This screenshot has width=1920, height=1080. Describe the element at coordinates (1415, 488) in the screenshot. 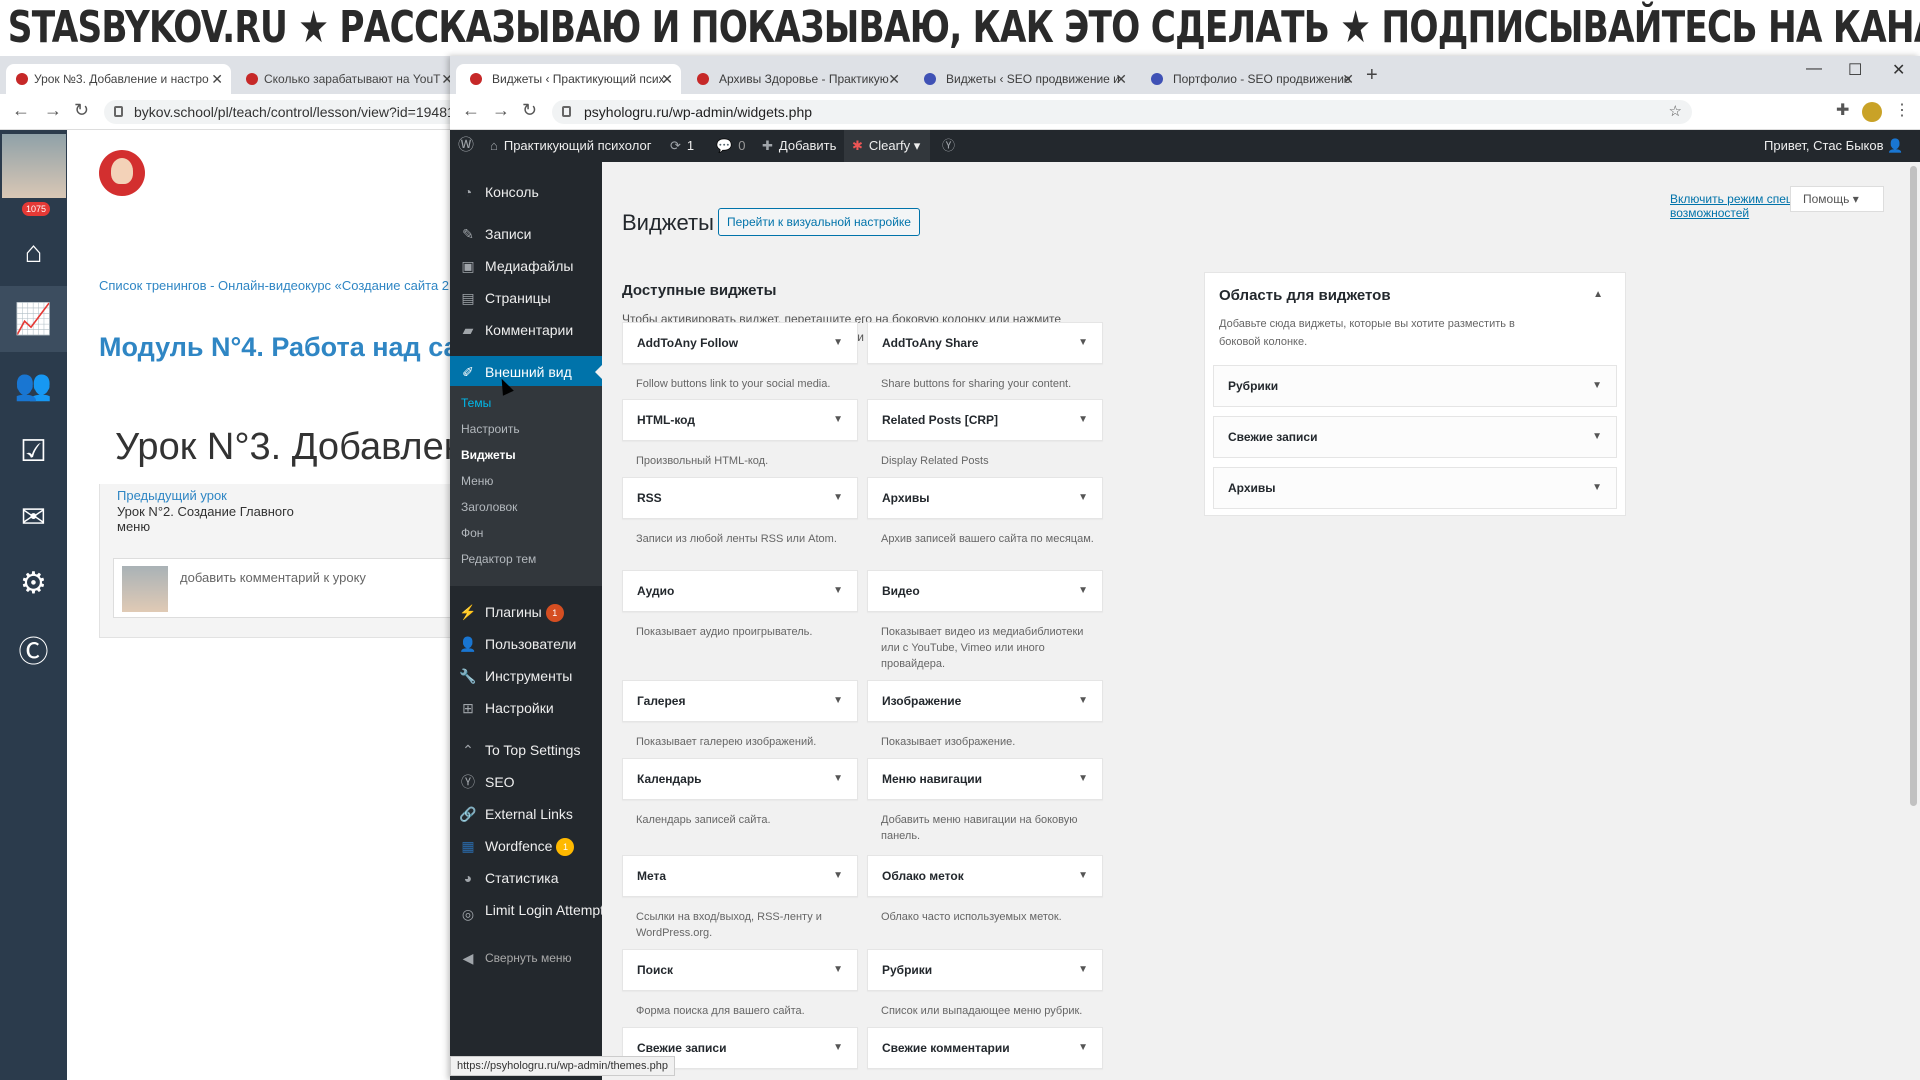

I see `area-widget-archives: Архивы ▼` at that location.